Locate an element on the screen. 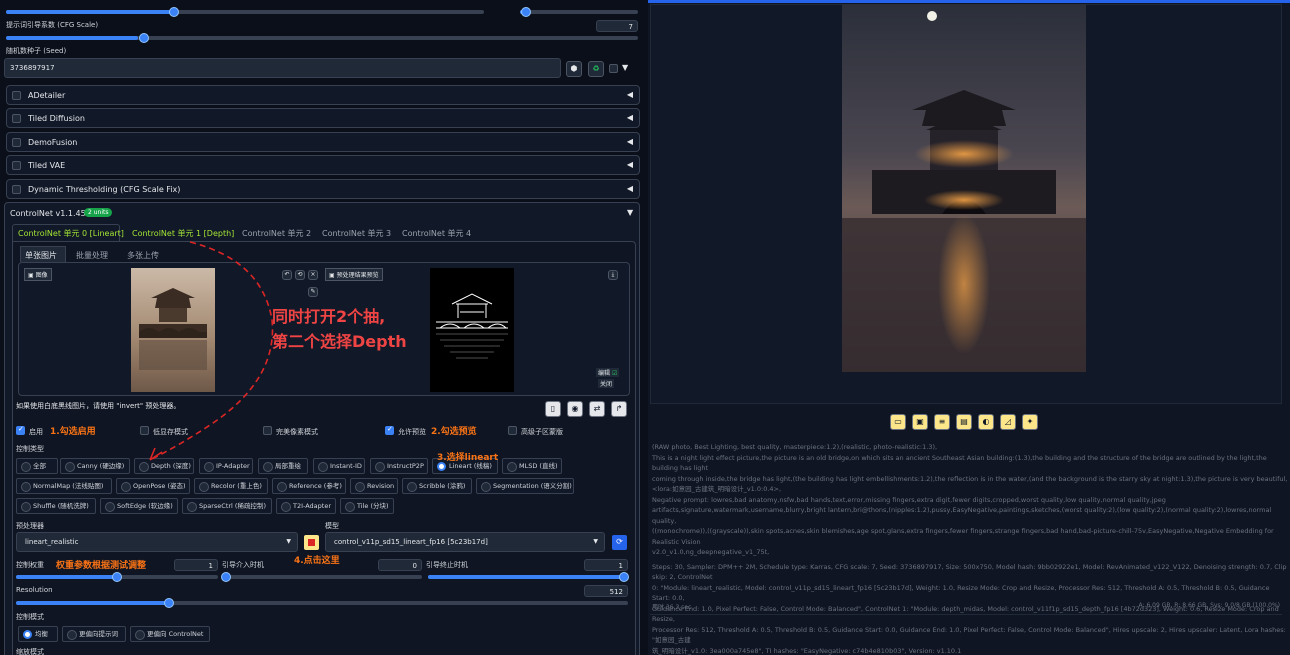 This screenshot has width=1290, height=655. batch-slider is located at coordinates (579, 12).